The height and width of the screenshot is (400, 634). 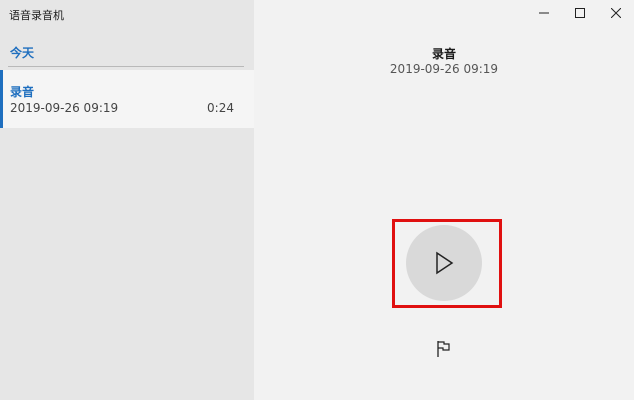 I want to click on close-icon, so click(x=616, y=13).